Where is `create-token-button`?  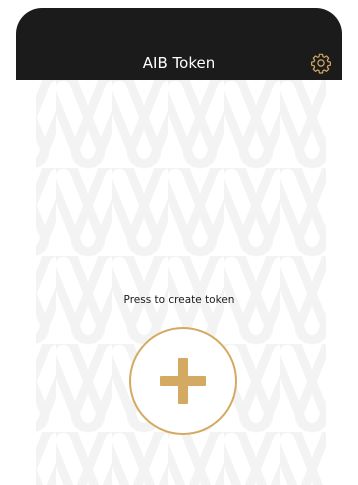
create-token-button is located at coordinates (183, 381).